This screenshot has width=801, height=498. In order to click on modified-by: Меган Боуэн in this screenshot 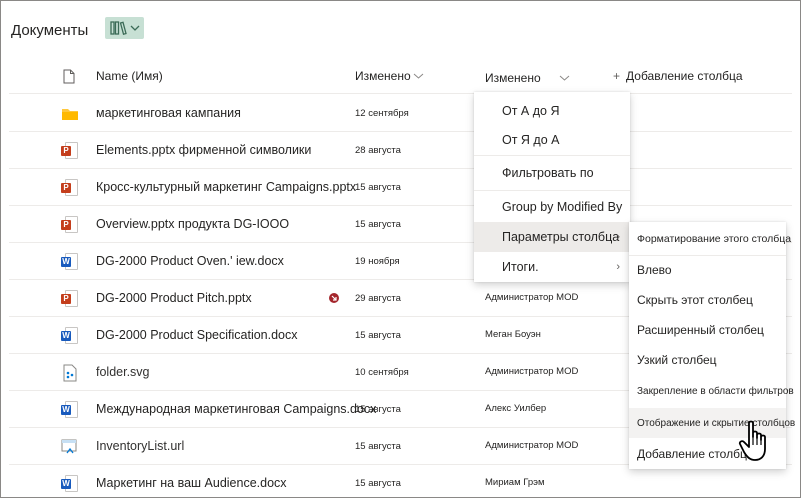, I will do `click(513, 334)`.